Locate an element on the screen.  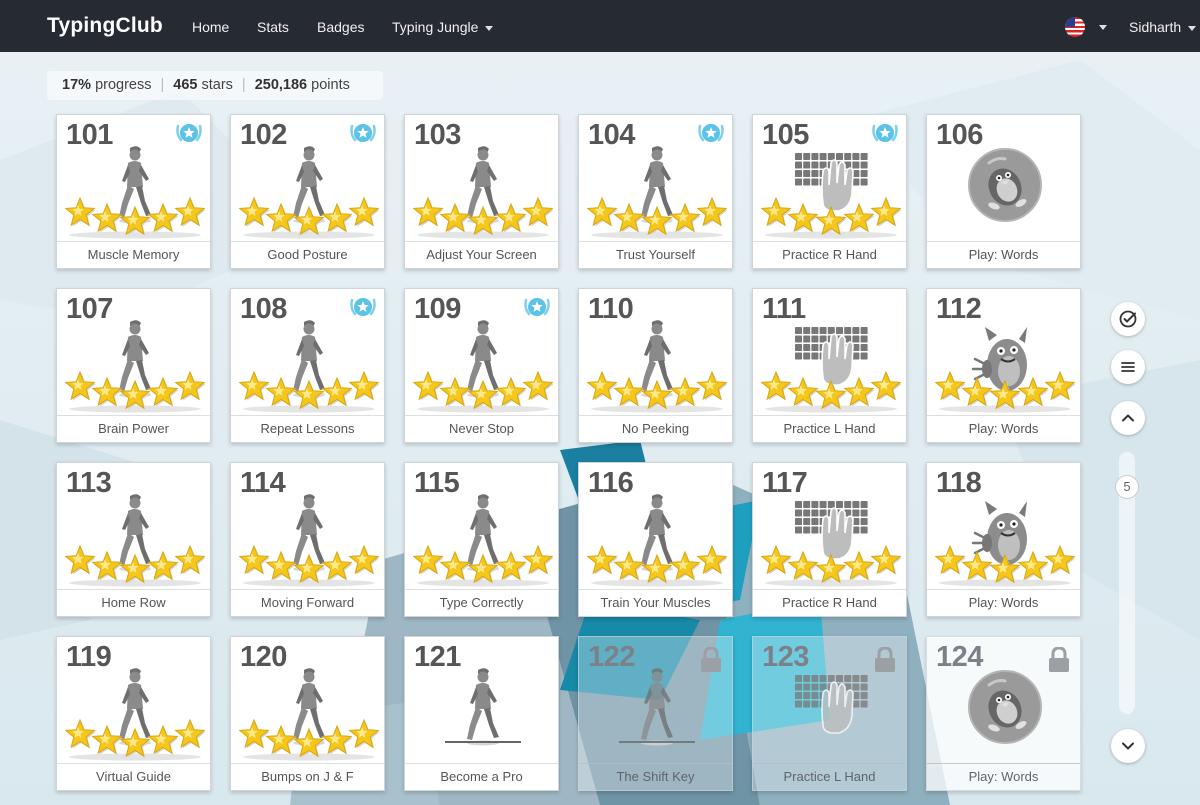
lesson-title: Type Correctly is located at coordinates (481, 602).